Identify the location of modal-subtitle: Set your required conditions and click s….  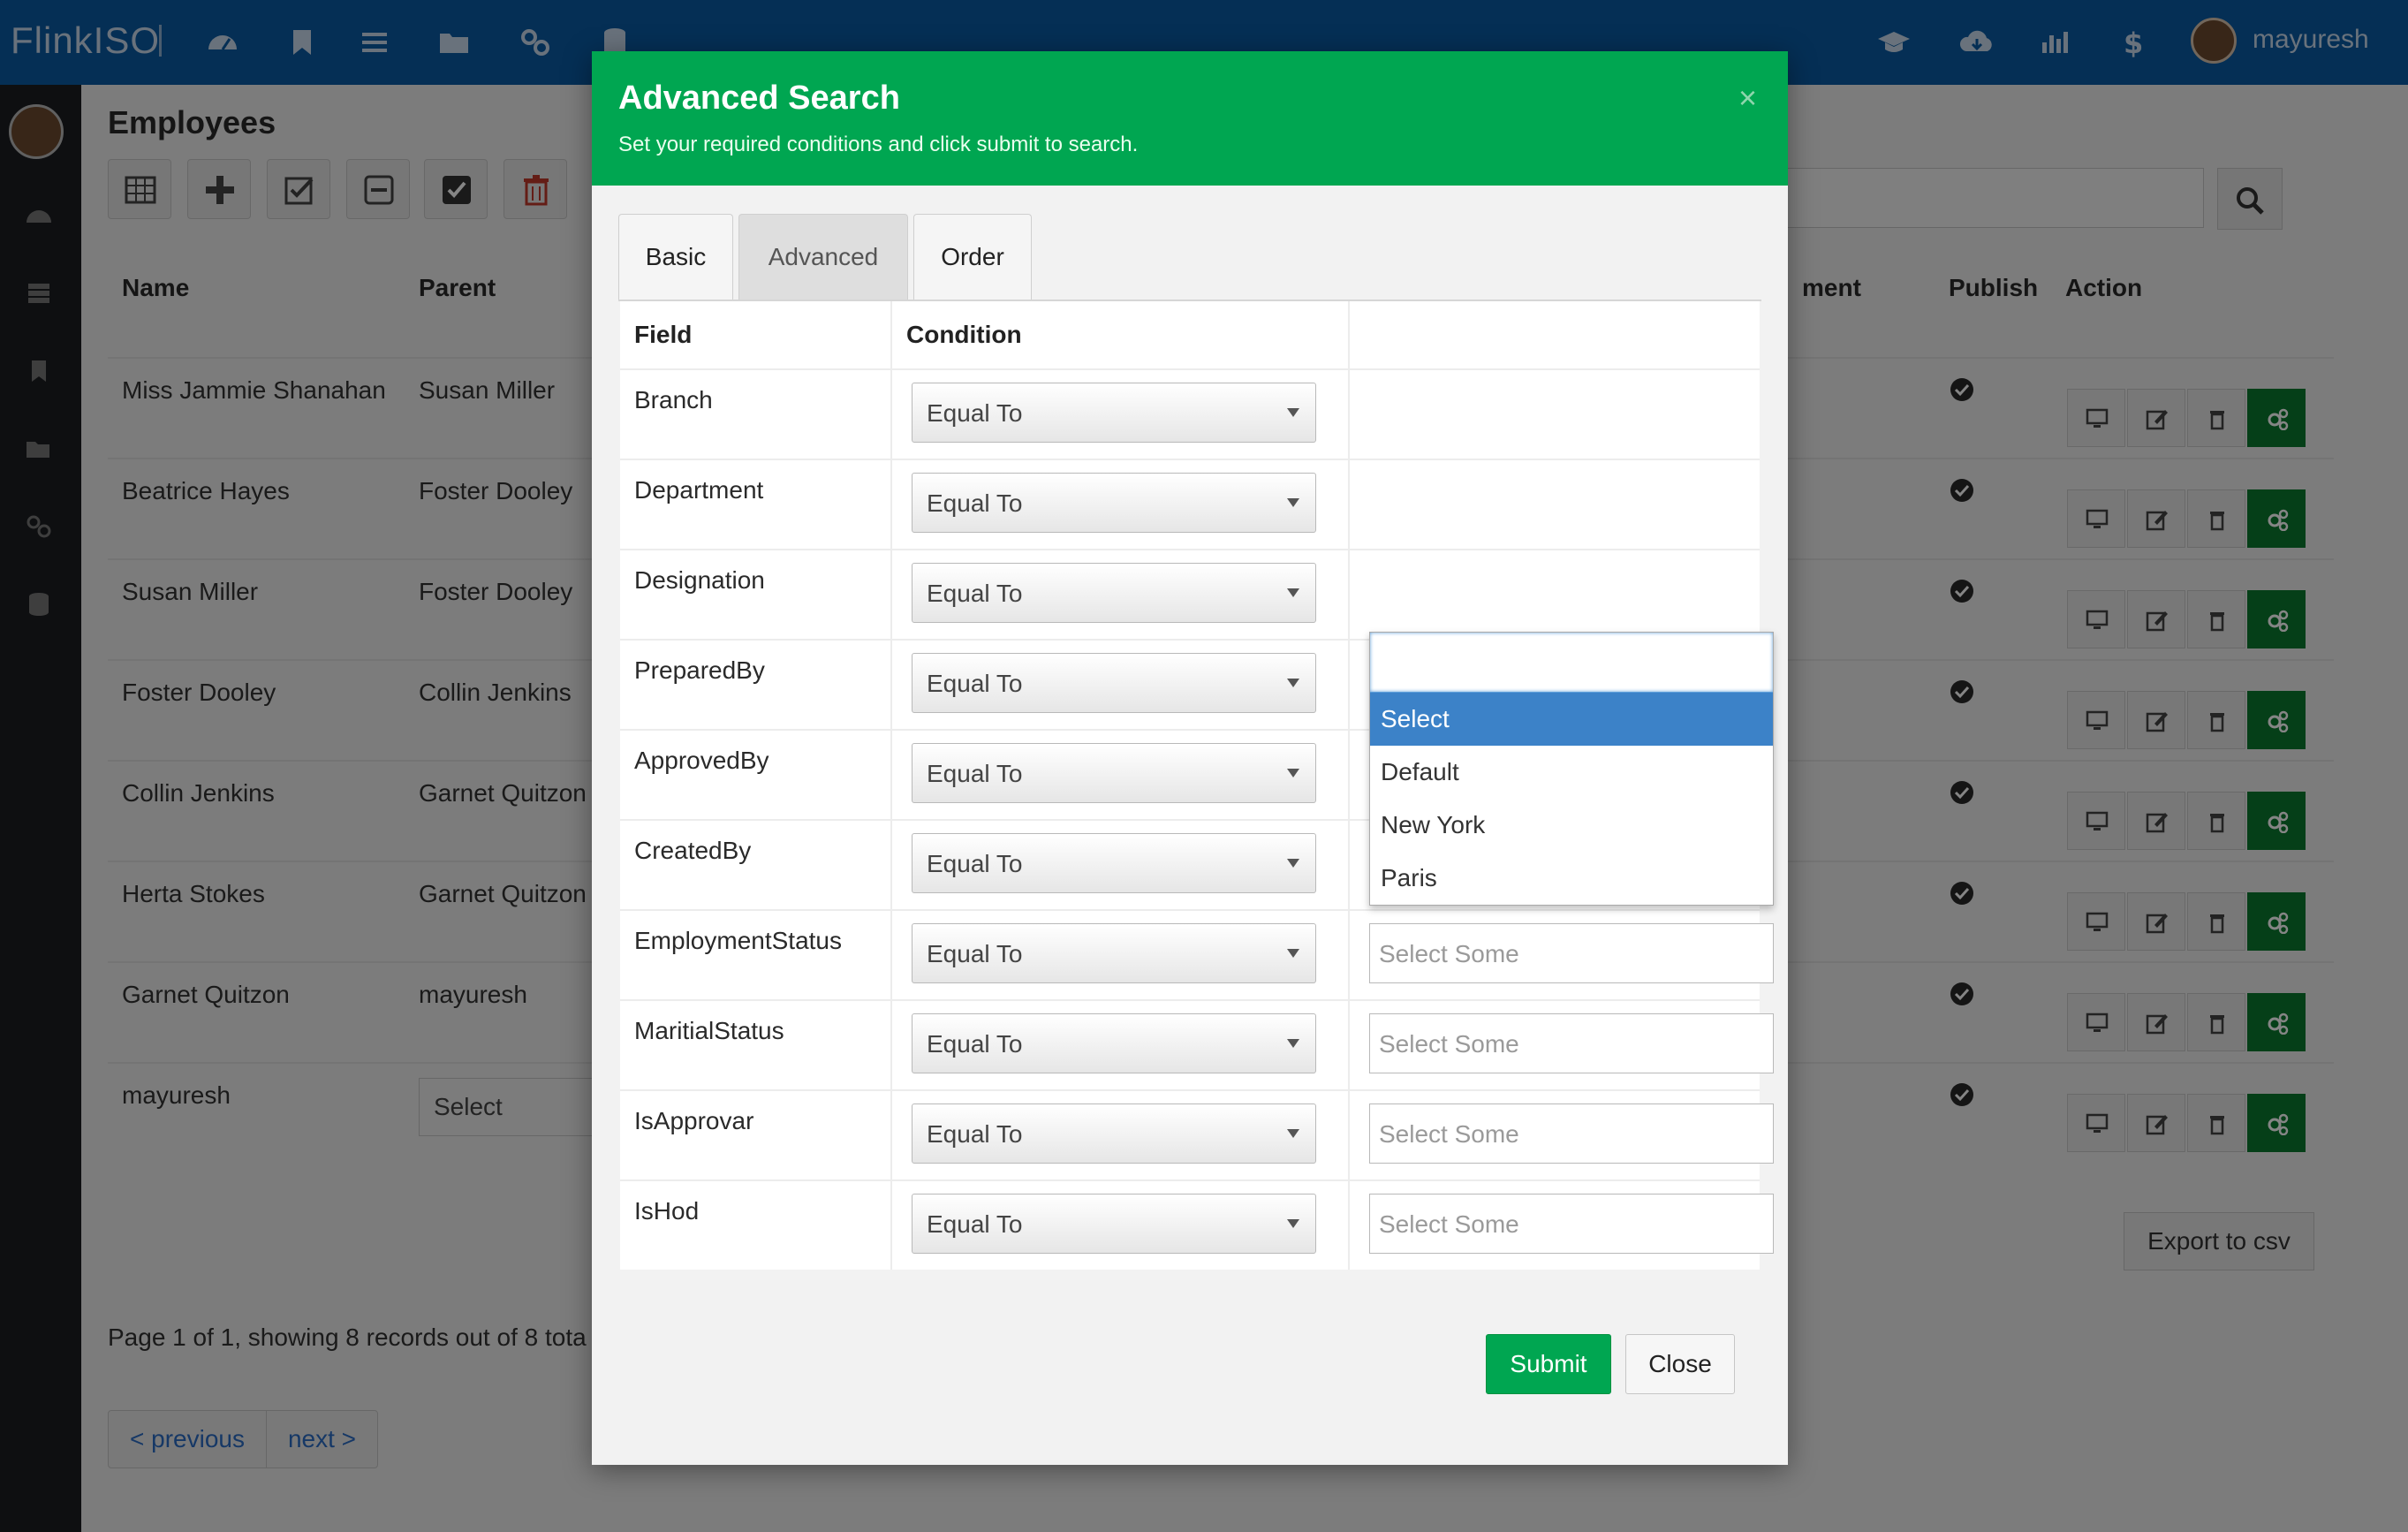
(878, 145).